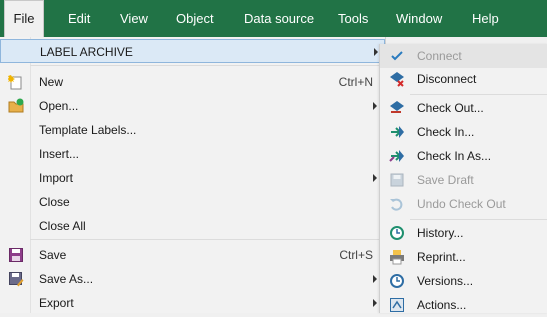 The height and width of the screenshot is (317, 547). I want to click on menu-file: File, so click(24, 18).